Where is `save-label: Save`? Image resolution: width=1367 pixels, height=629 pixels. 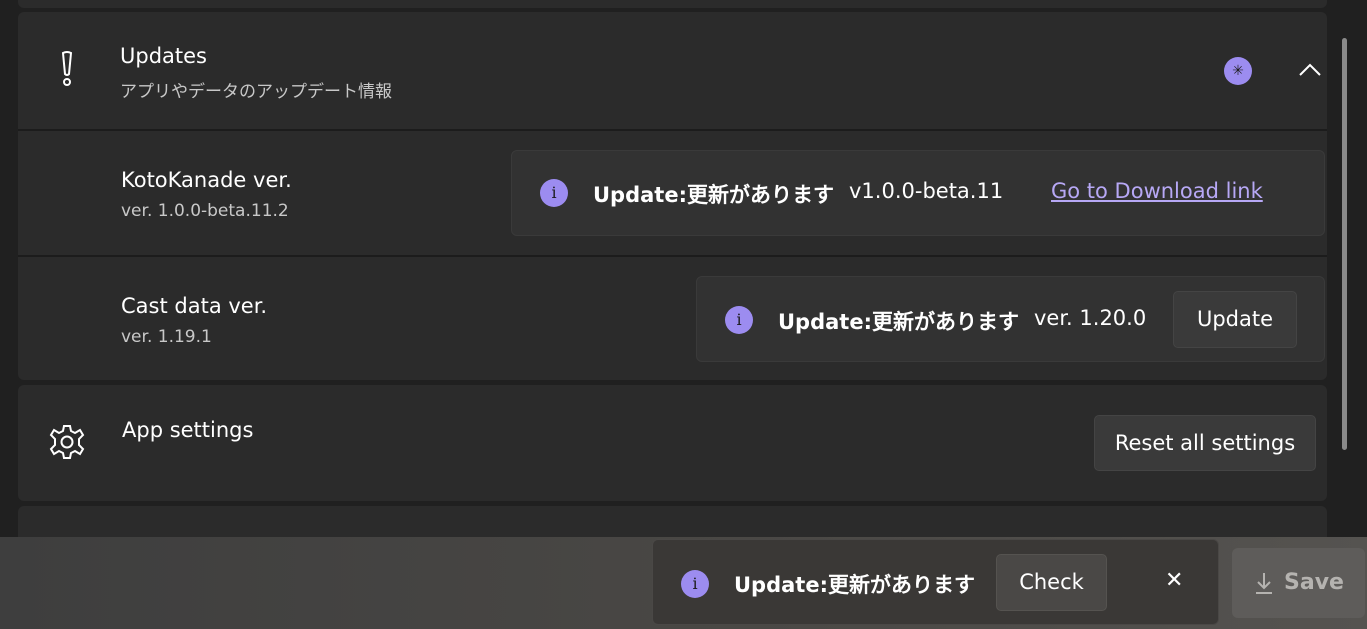
save-label: Save is located at coordinates (1314, 582).